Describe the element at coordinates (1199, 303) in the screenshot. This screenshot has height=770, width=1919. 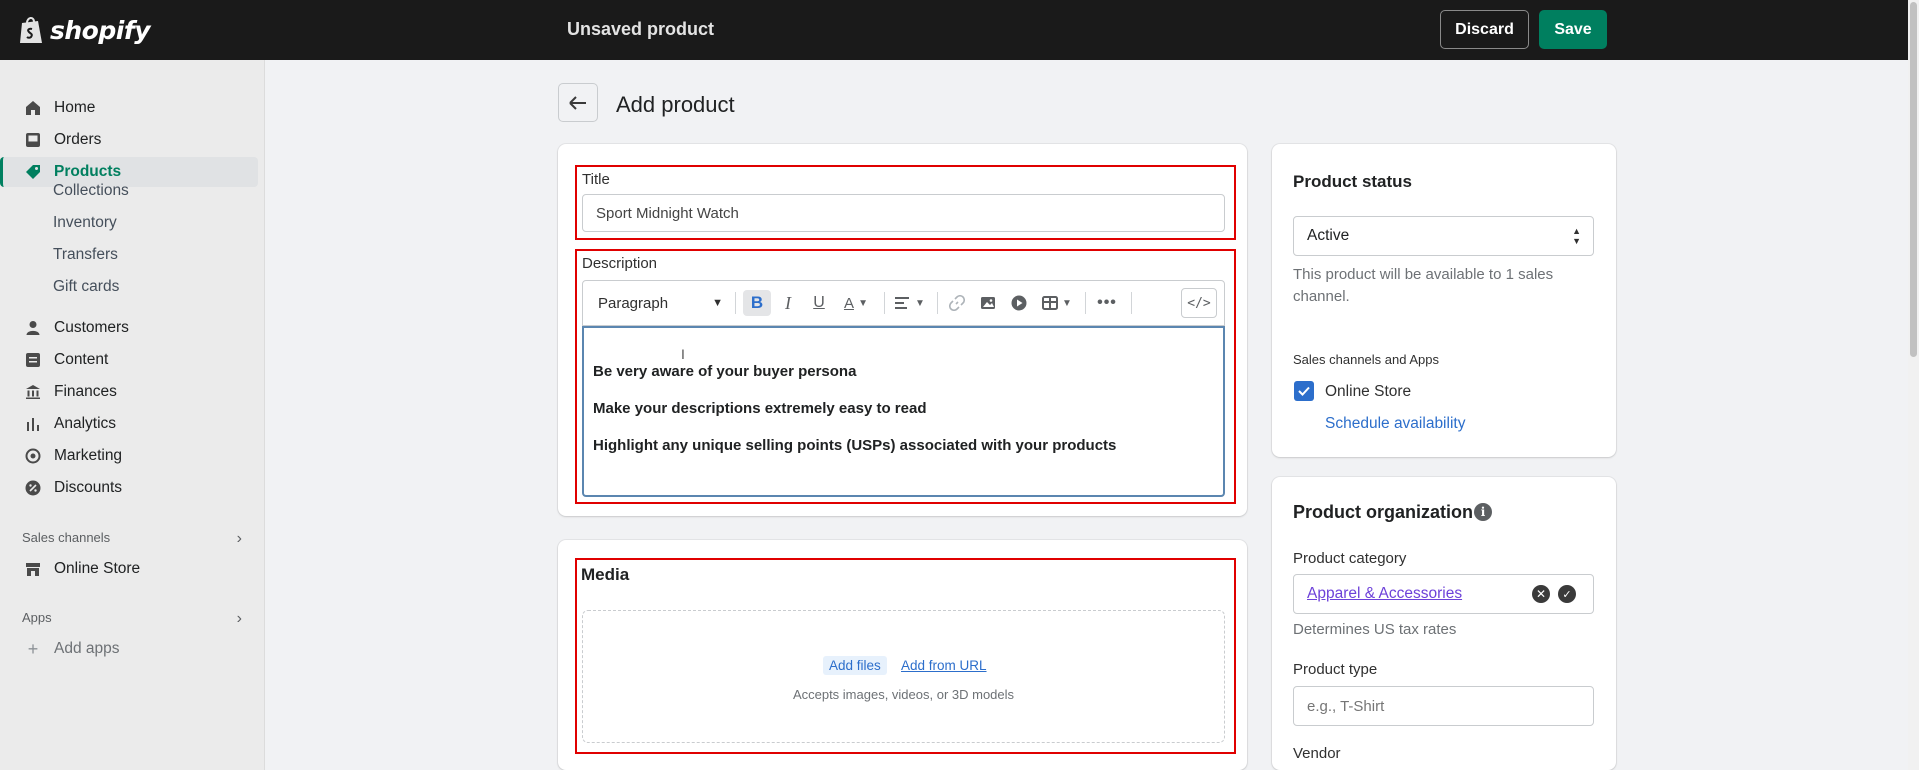
I see `show-html-button: </>` at that location.